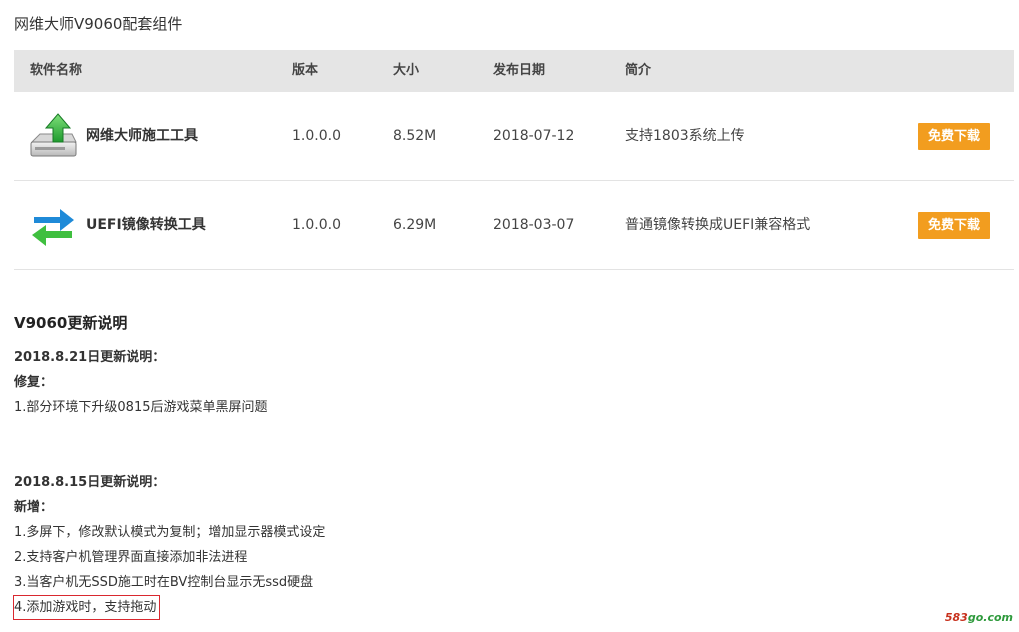  I want to click on software-name: 网维大师施工工具, so click(142, 136).